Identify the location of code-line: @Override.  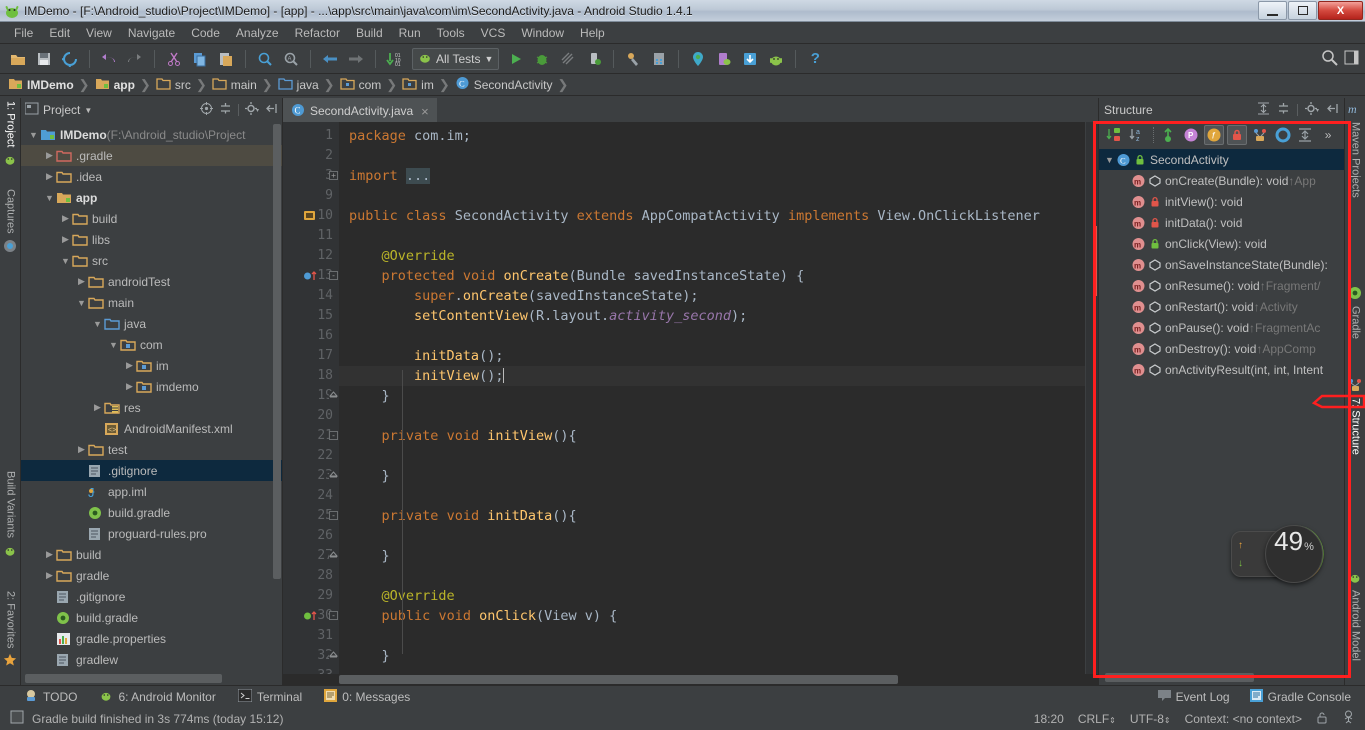
(712, 256).